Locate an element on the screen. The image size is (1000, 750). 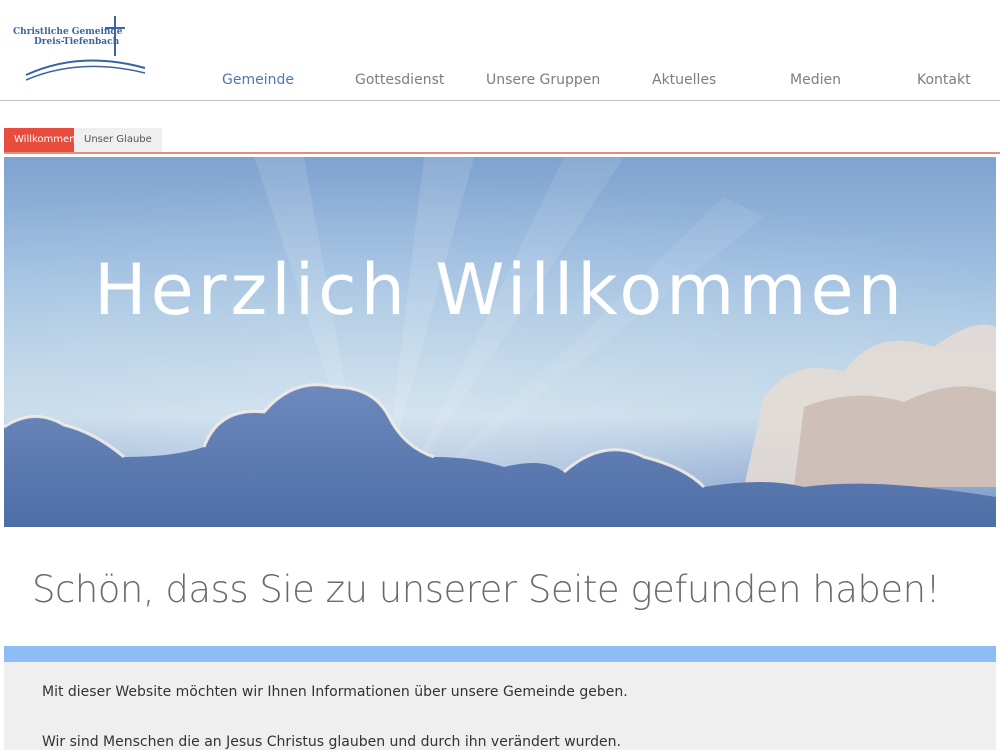
sub-navigation: Willkommen Unser Glaube is located at coordinates (502, 141).